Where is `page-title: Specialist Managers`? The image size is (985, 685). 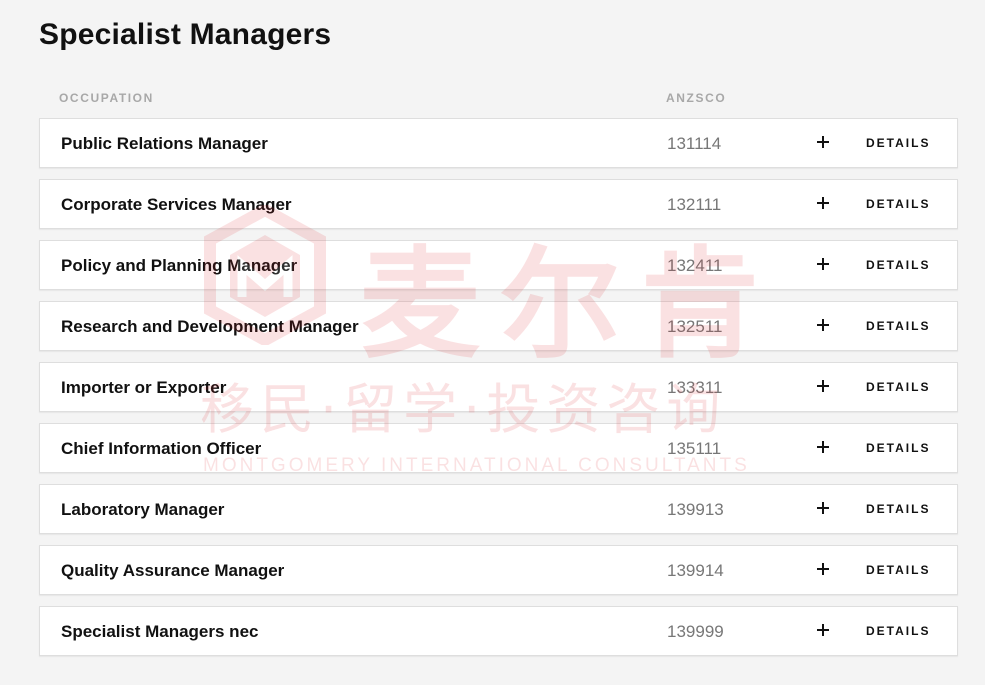
page-title: Specialist Managers is located at coordinates (185, 34).